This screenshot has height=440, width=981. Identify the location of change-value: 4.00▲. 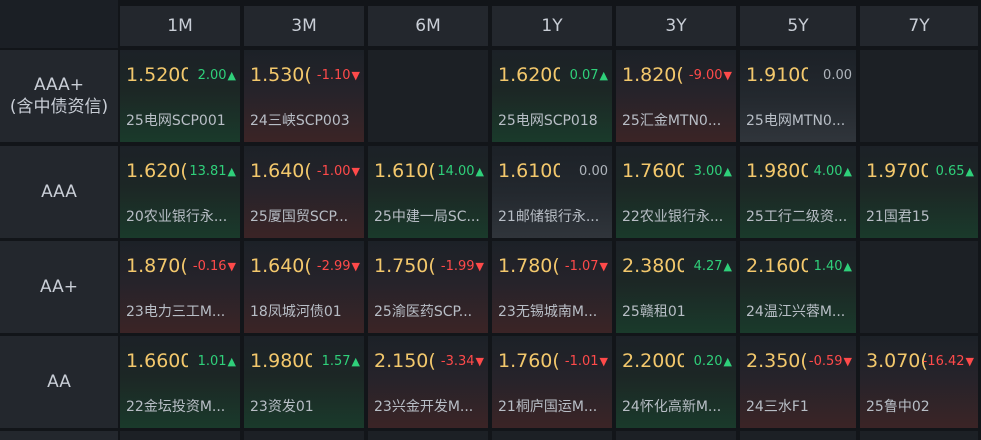
(833, 171).